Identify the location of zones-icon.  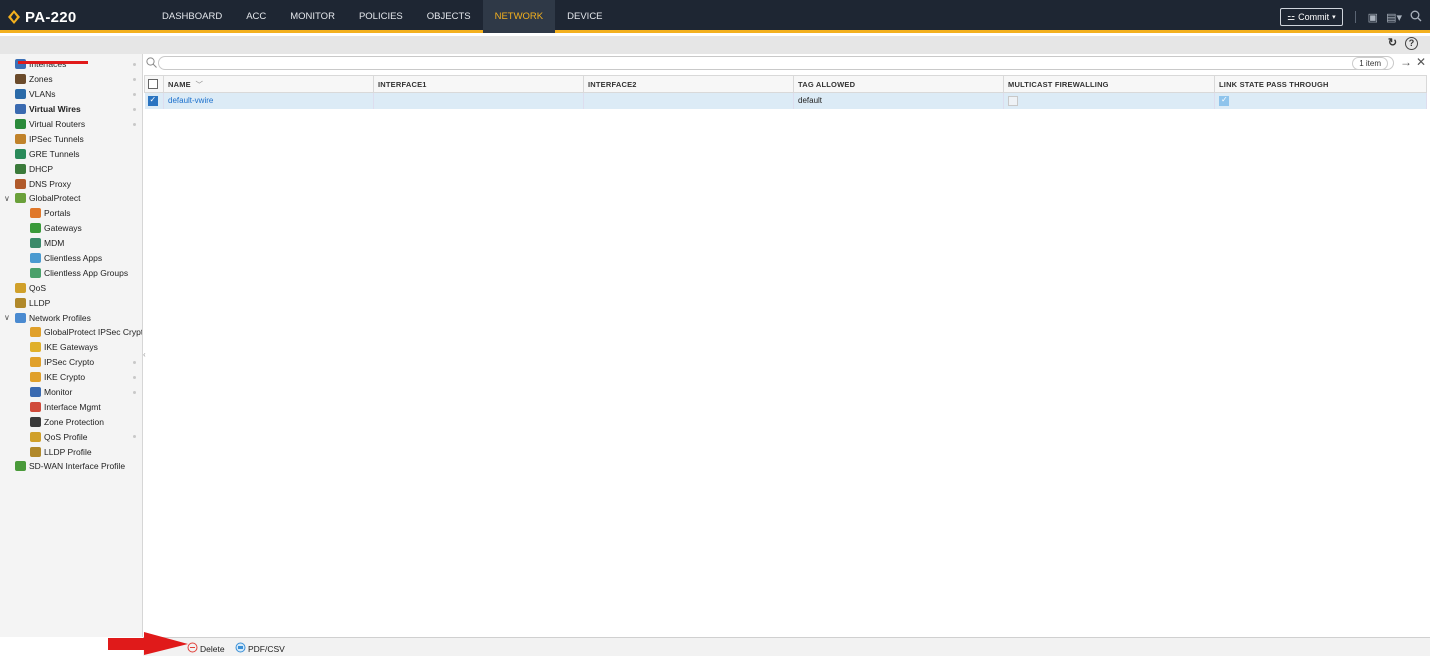
(20, 79).